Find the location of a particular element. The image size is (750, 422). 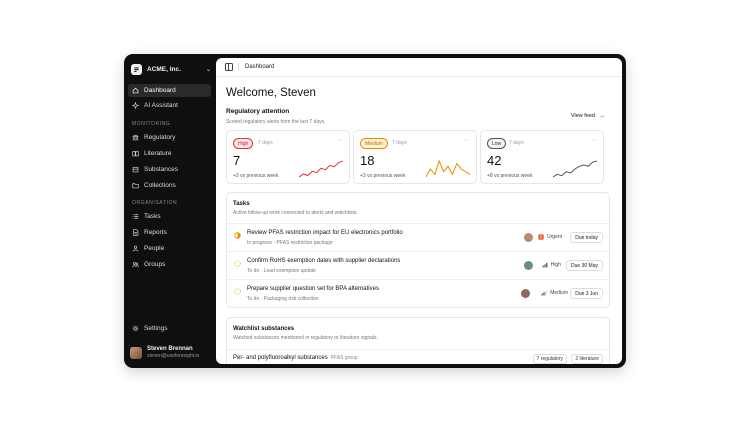

sidebar-item-literature: Literature is located at coordinates (169, 153).